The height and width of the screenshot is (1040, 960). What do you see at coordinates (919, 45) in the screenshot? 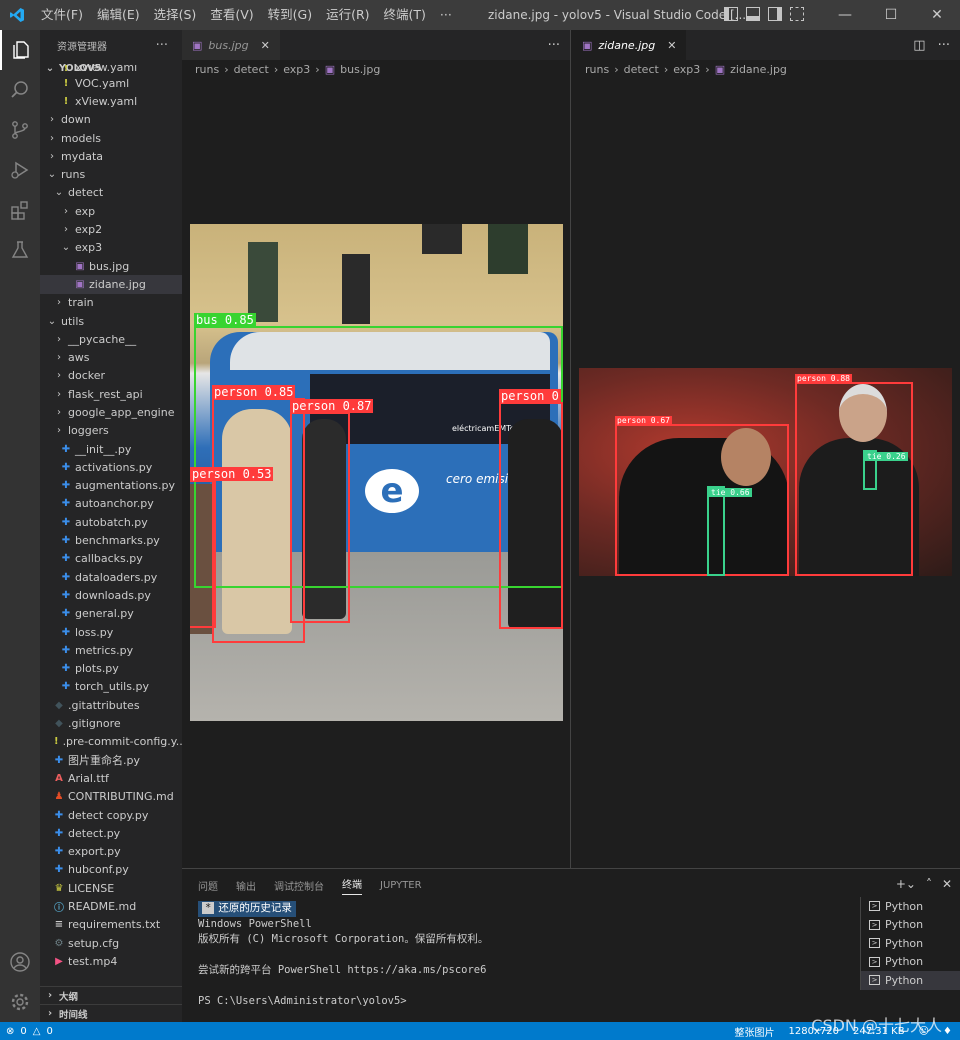
I see `split-editor-icon: ◫` at bounding box center [919, 45].